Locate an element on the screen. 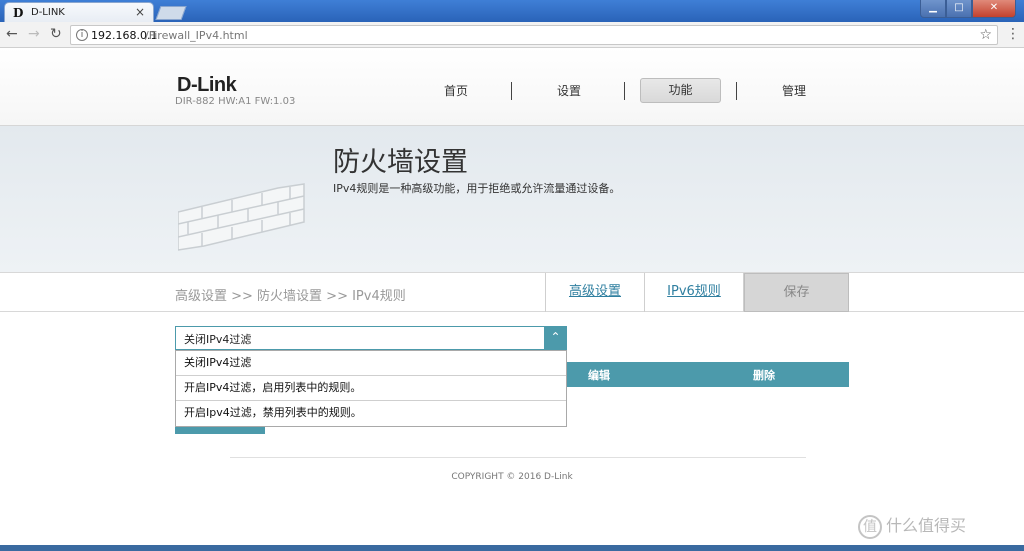 The height and width of the screenshot is (551, 1024). nav-home: 首页 is located at coordinates (456, 90).